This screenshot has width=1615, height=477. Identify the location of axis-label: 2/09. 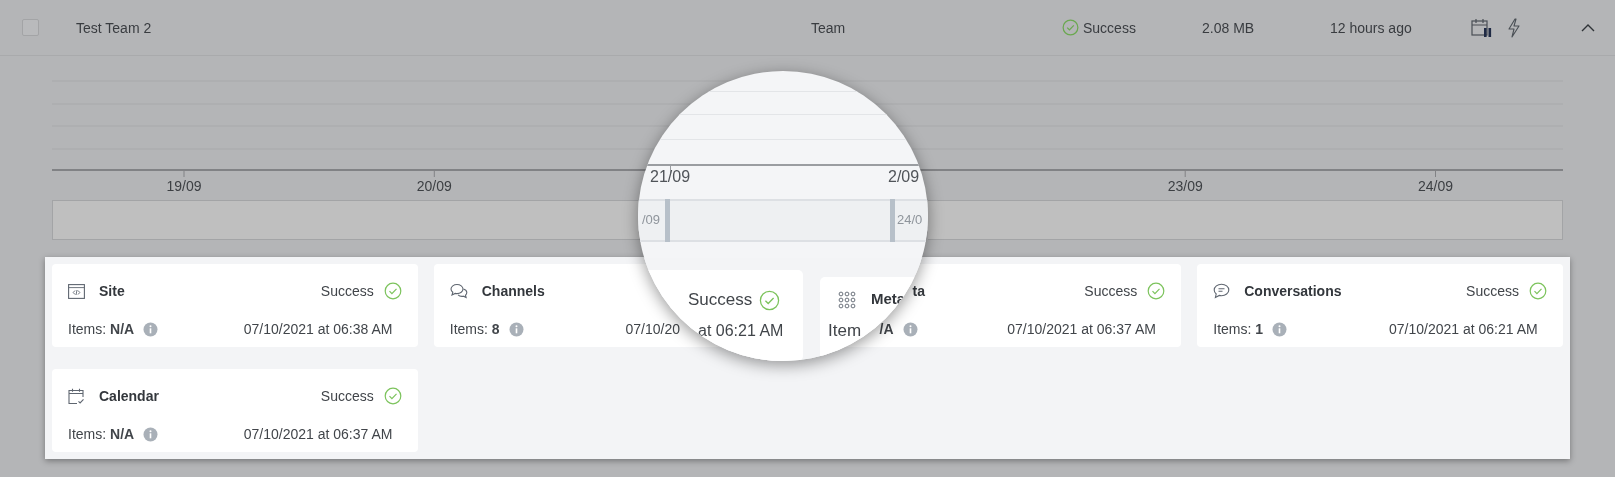
(904, 177).